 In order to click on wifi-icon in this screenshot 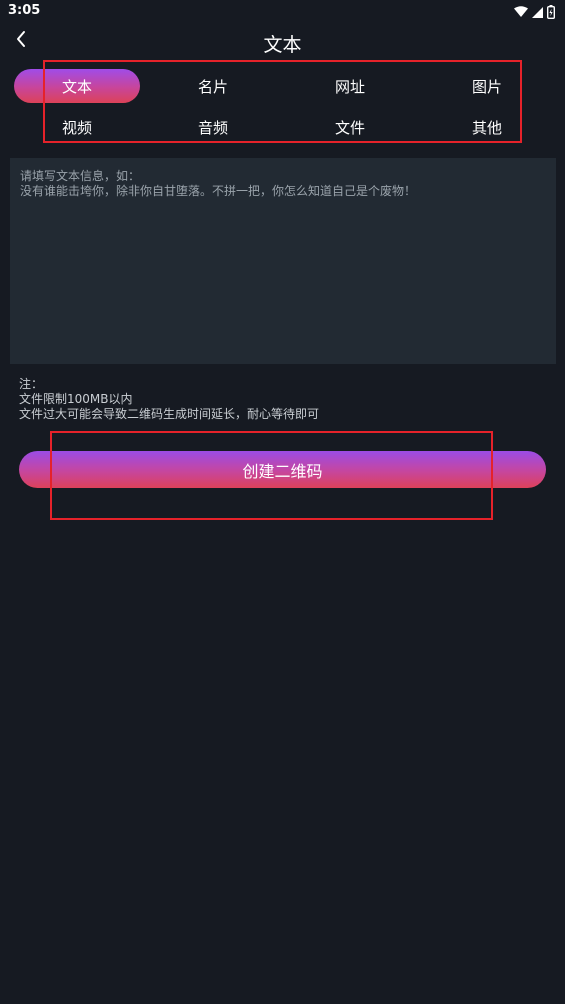, I will do `click(521, 12)`.